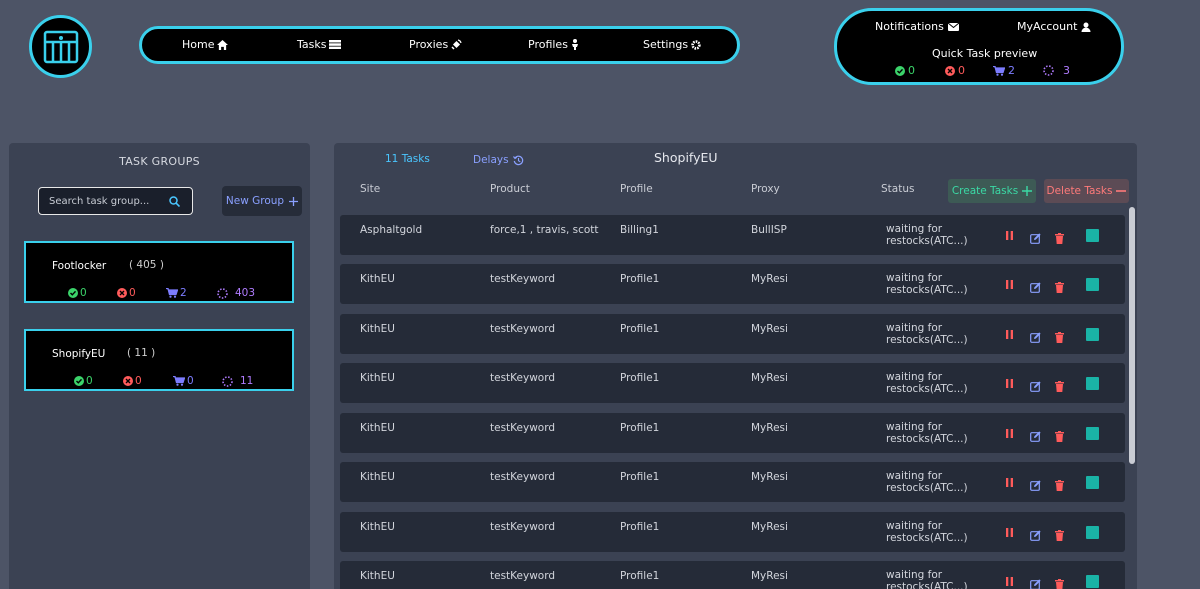 The width and height of the screenshot is (1200, 589). What do you see at coordinates (639, 230) in the screenshot?
I see `task-profile: Billing1` at bounding box center [639, 230].